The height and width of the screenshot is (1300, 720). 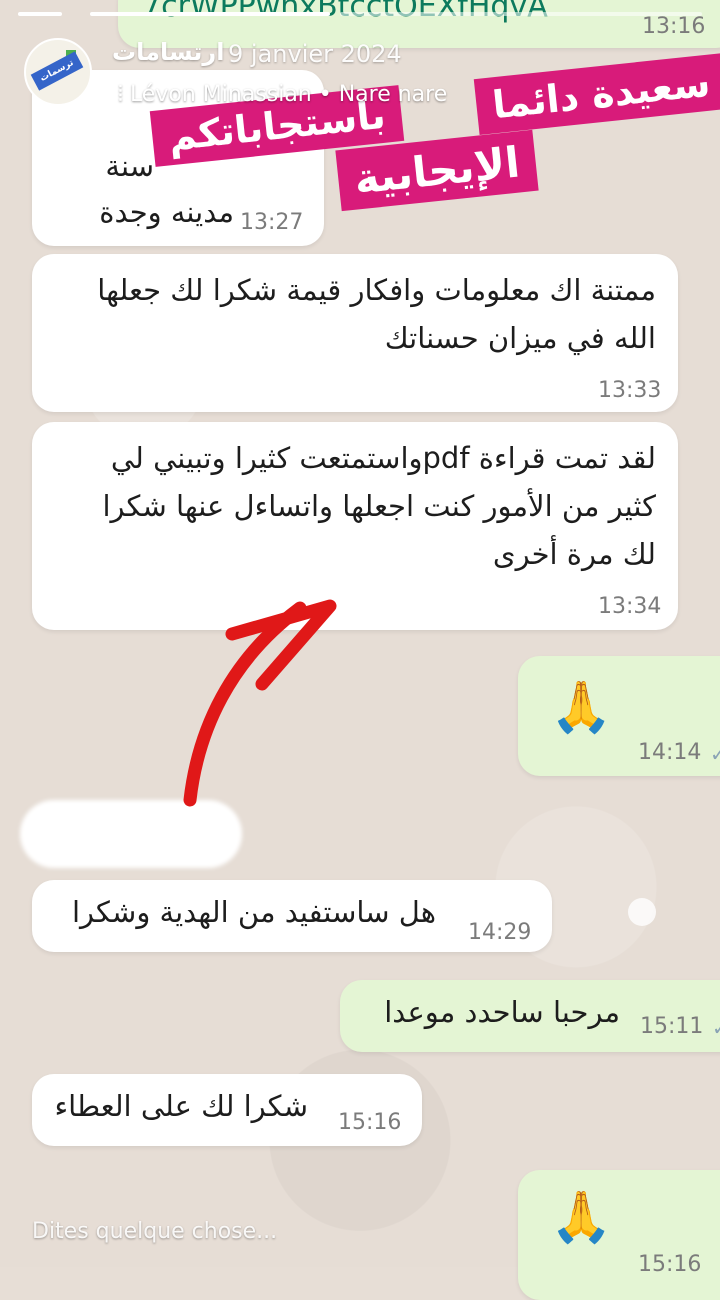 I want to click on music-label: ⦙ Lévon Minassian • Nare nare, so click(x=282, y=94).